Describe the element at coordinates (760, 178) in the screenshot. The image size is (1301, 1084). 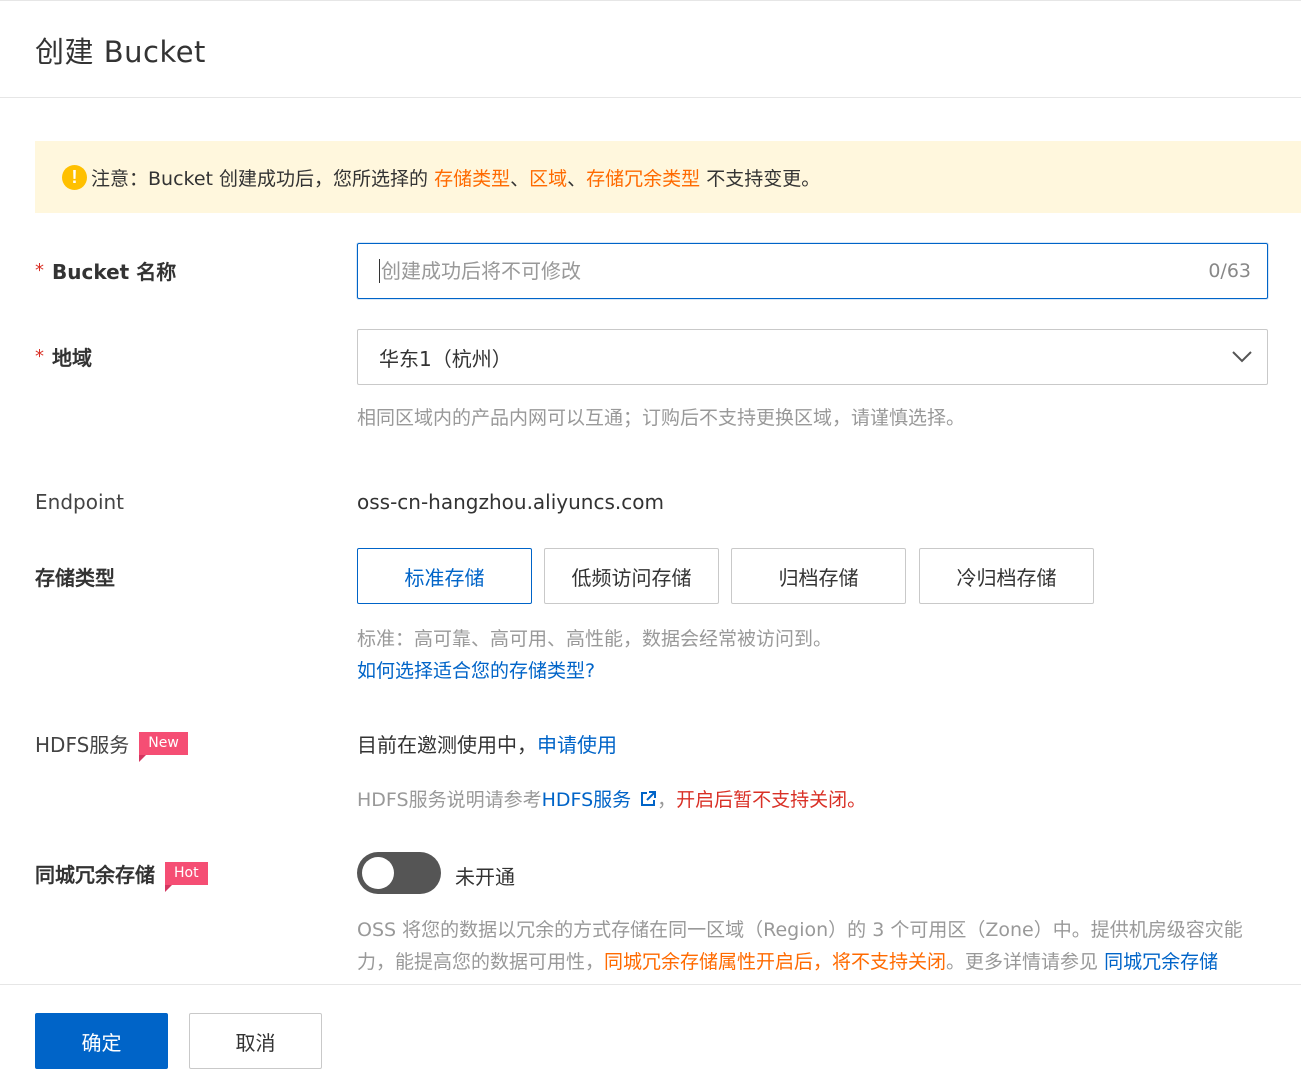
I see `notice-suffix: 不支持变更。` at that location.